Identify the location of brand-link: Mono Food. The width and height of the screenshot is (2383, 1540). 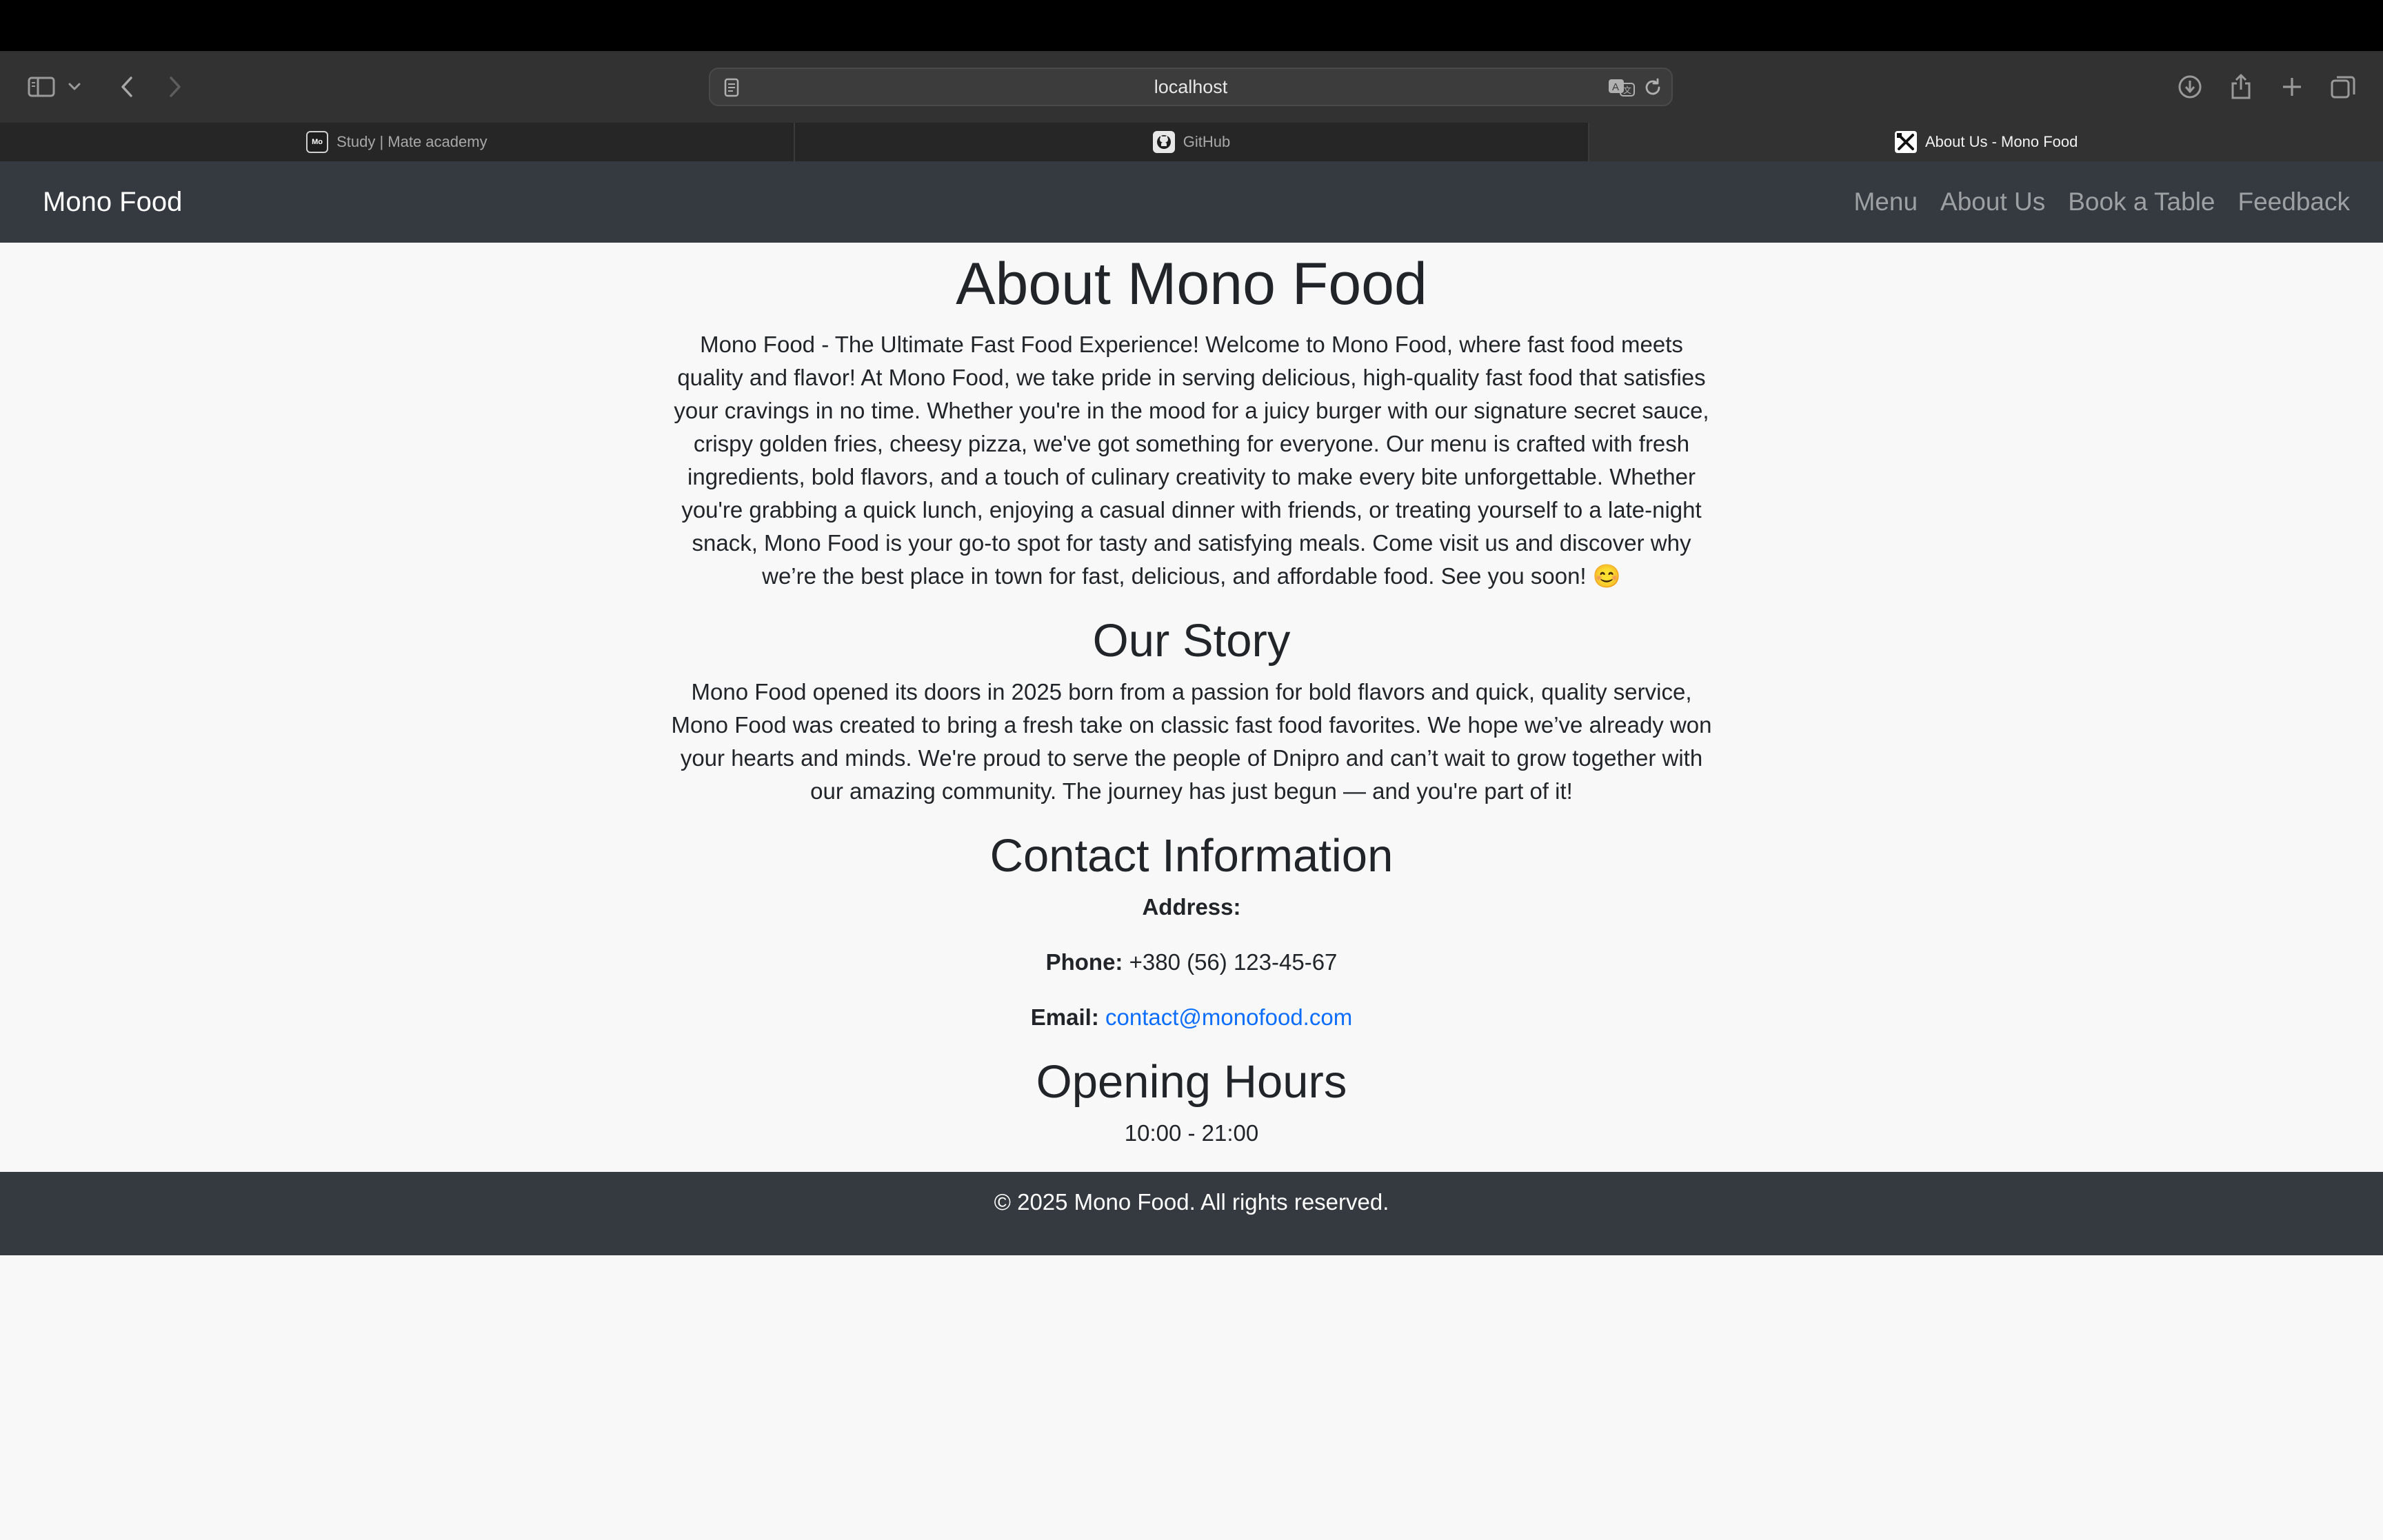
(112, 202).